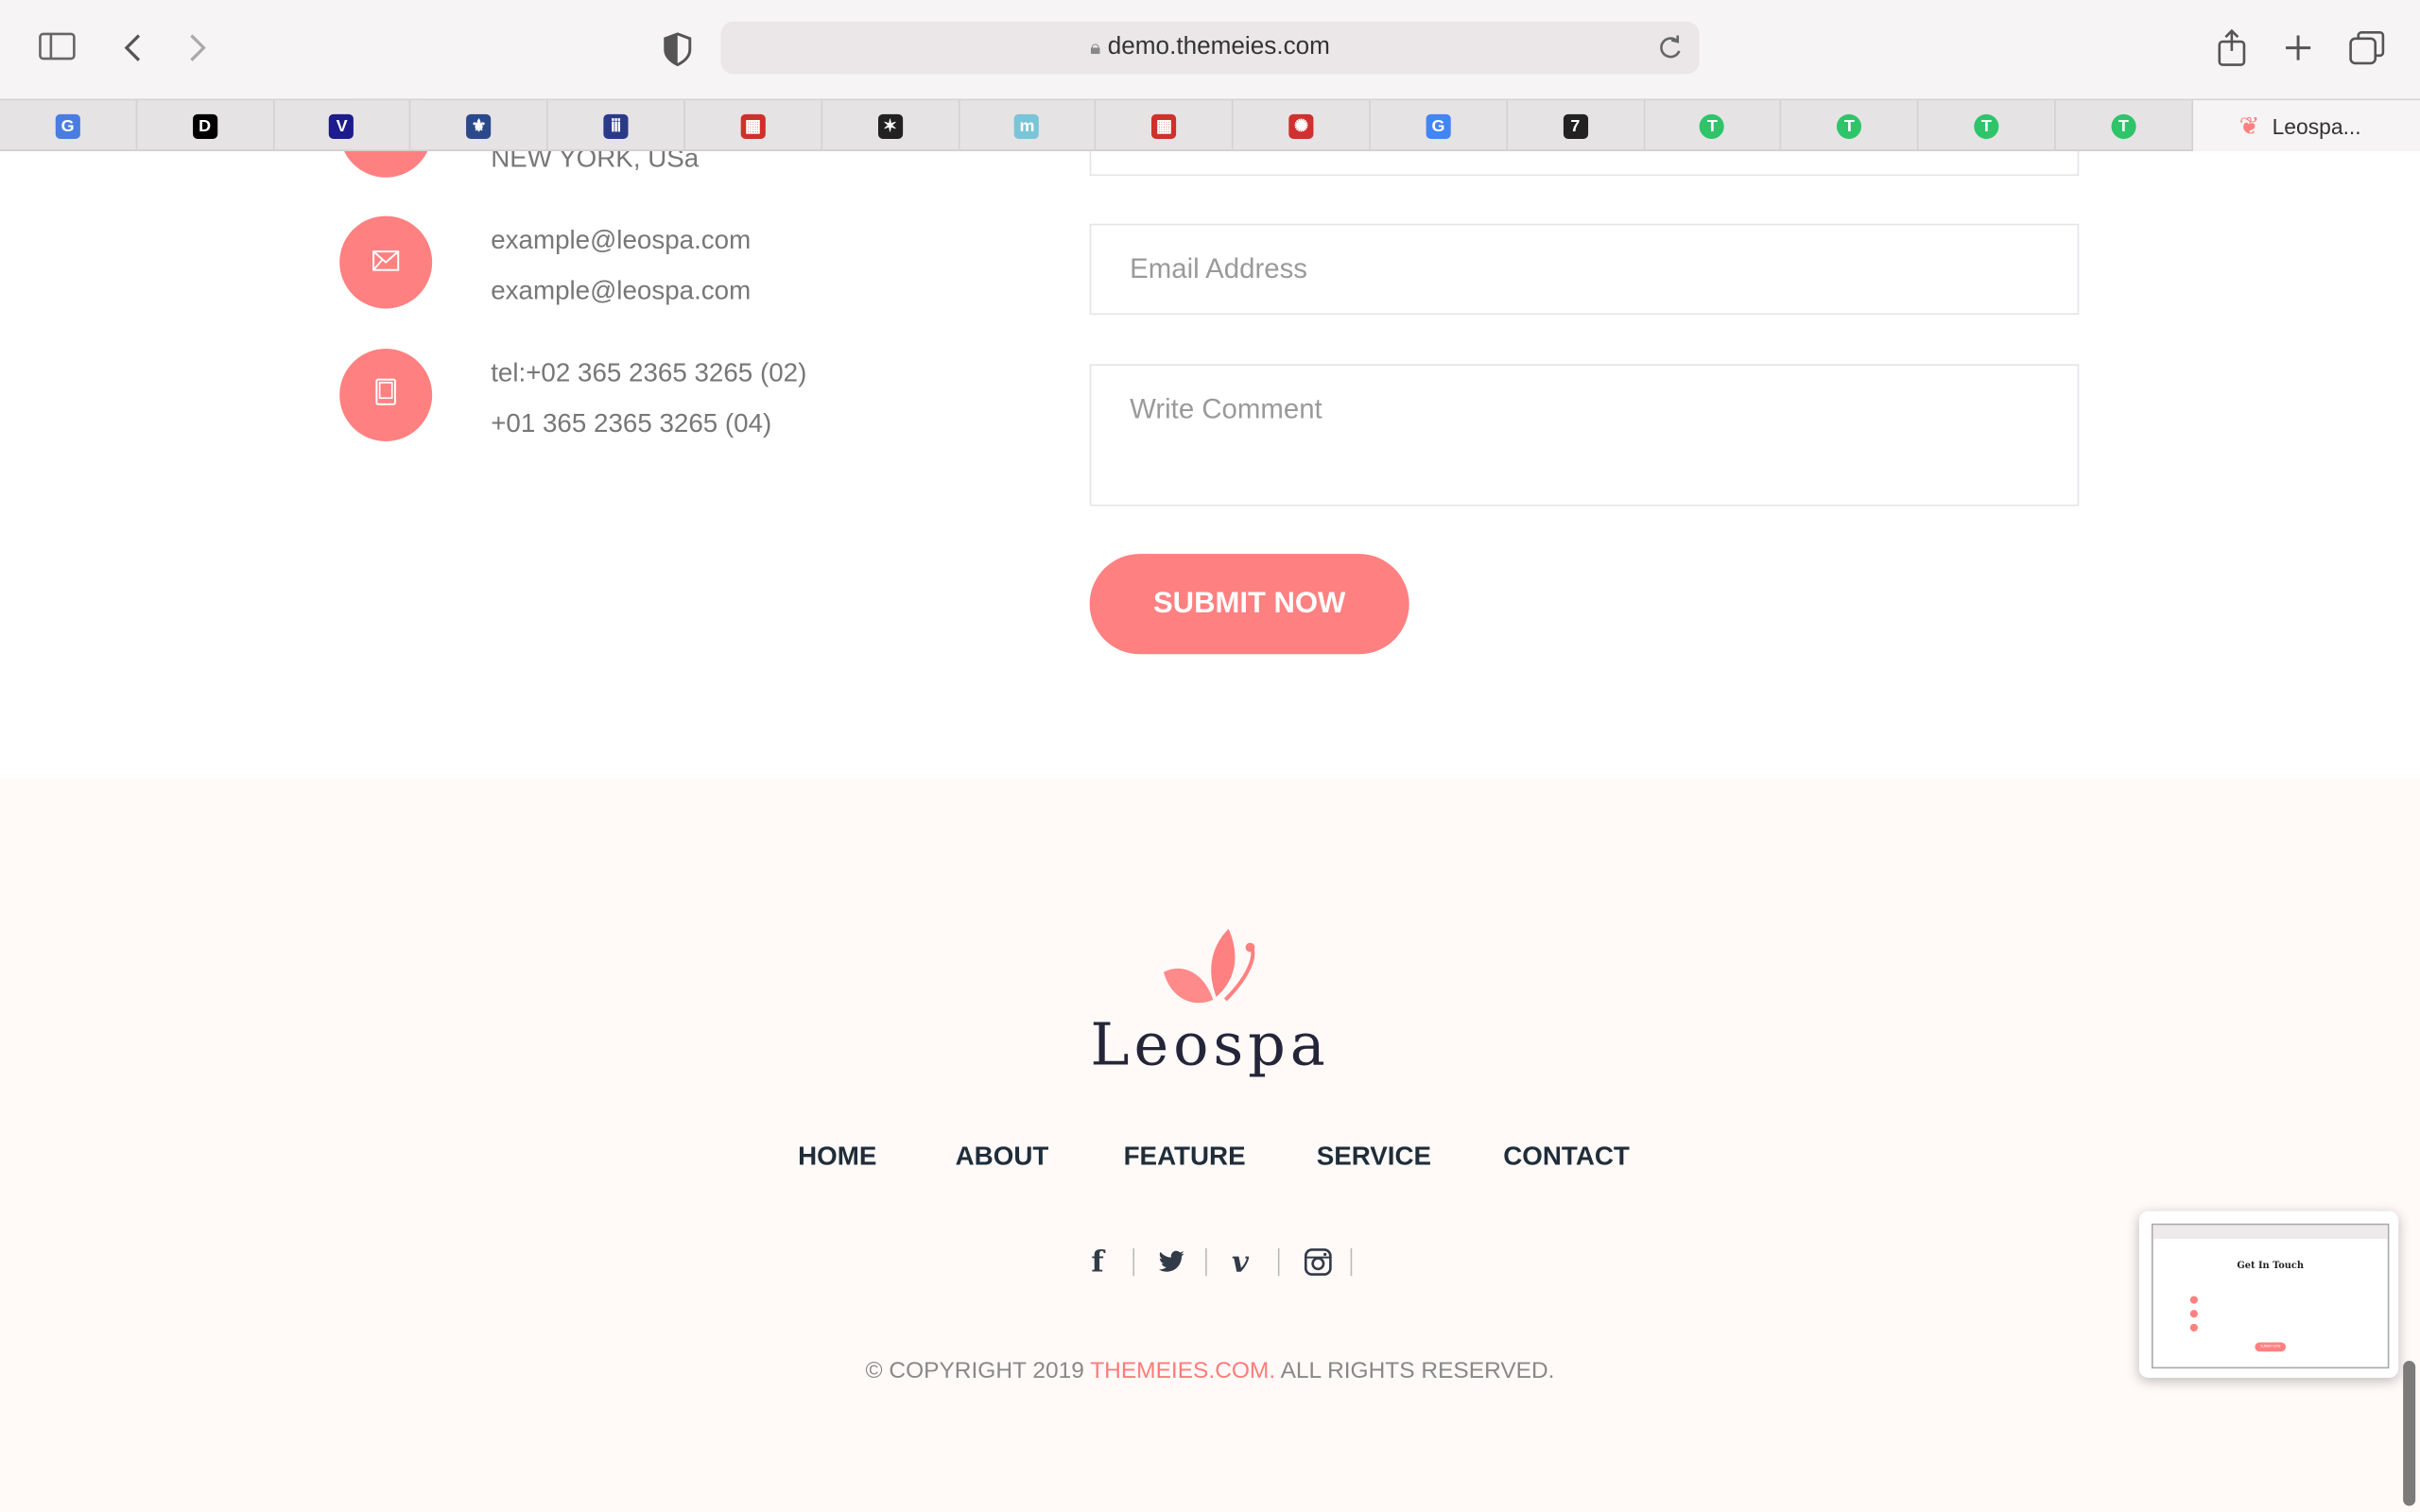  What do you see at coordinates (57, 49) in the screenshot?
I see `sidebar-toggle-icon` at bounding box center [57, 49].